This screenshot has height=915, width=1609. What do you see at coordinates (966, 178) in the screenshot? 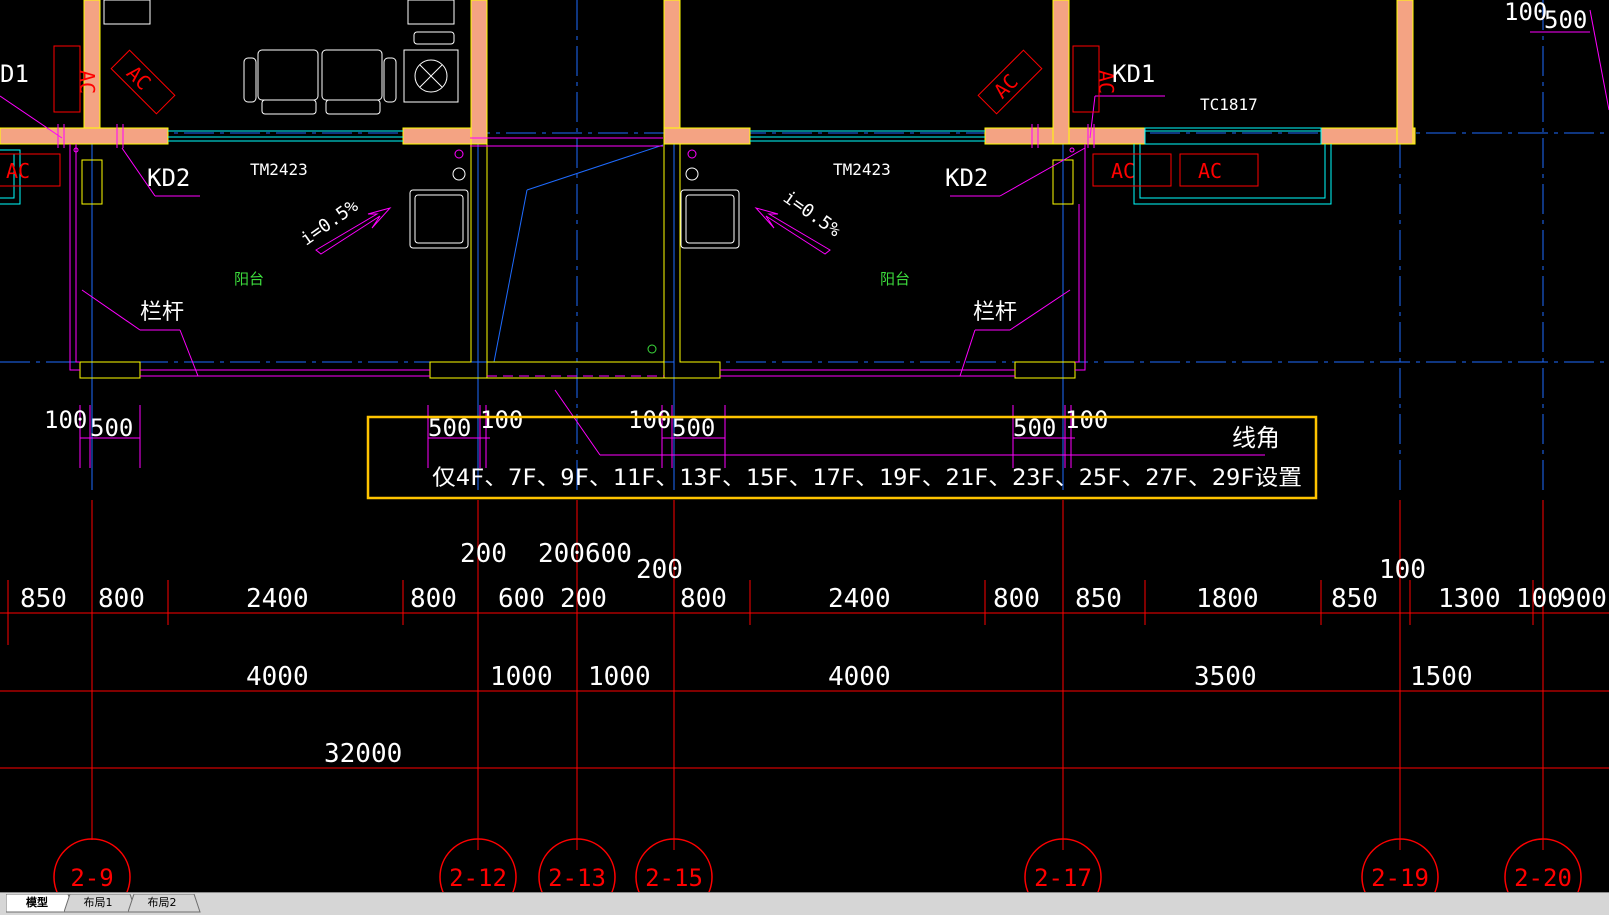
I see `label-kd2-right: KD2` at bounding box center [966, 178].